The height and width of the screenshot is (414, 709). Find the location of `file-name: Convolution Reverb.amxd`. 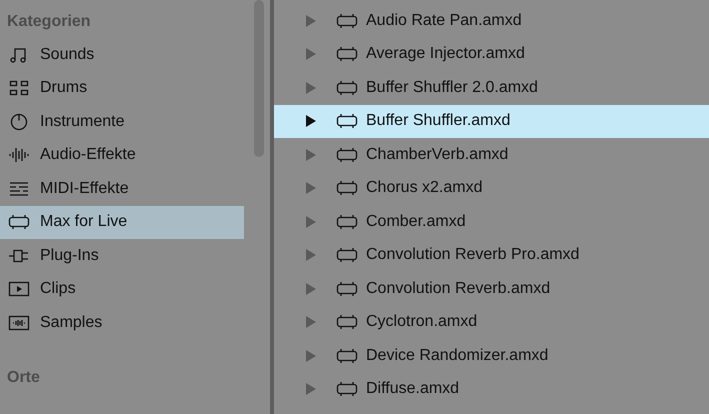

file-name: Convolution Reverb.amxd is located at coordinates (458, 288).